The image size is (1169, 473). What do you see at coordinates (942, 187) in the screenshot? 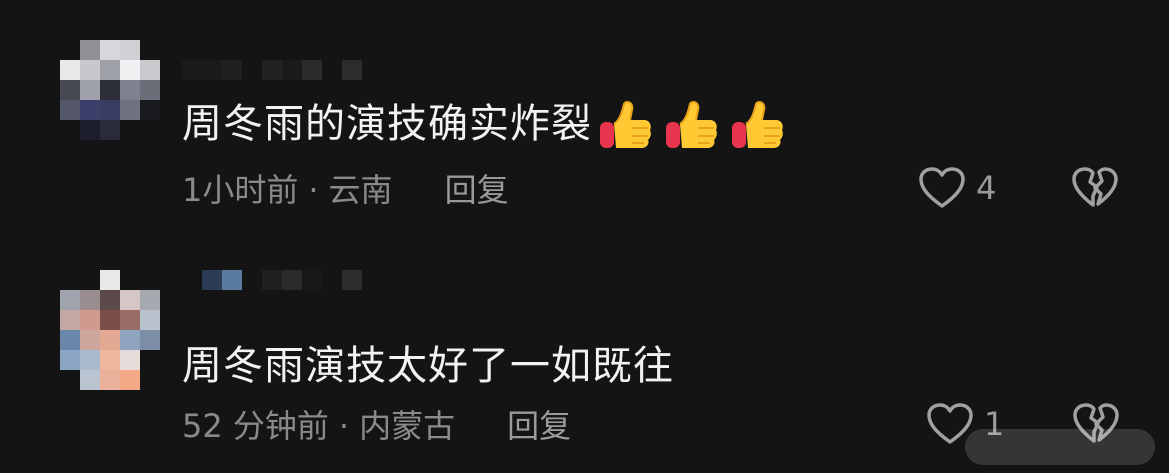
I see `heart-outline-icon` at bounding box center [942, 187].